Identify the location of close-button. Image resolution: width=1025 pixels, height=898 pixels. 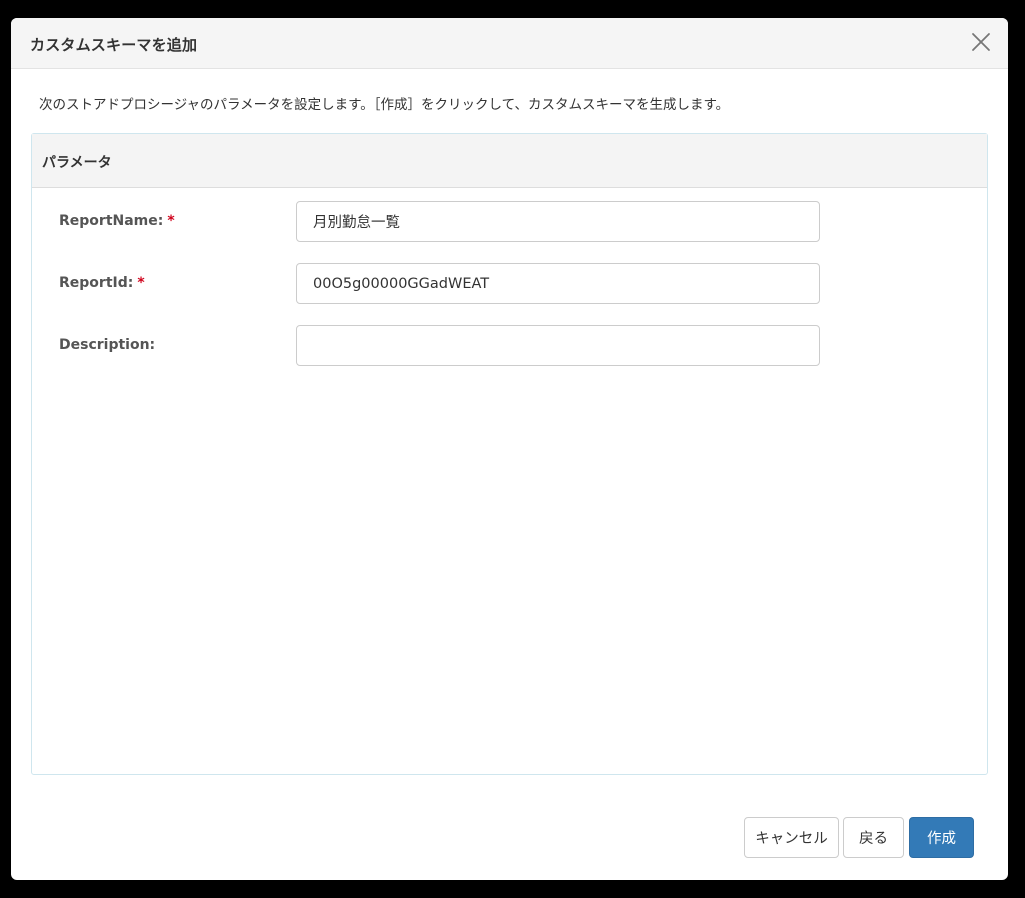
(981, 42).